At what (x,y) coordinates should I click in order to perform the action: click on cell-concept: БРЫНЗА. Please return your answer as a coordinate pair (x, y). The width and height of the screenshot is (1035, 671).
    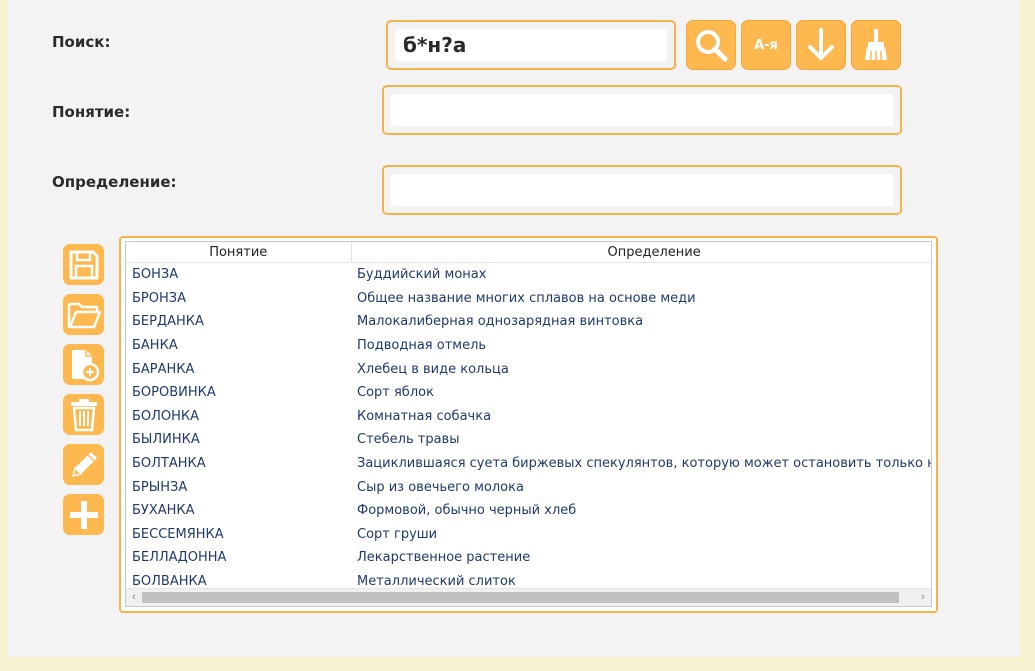
    Looking at the image, I should click on (238, 487).